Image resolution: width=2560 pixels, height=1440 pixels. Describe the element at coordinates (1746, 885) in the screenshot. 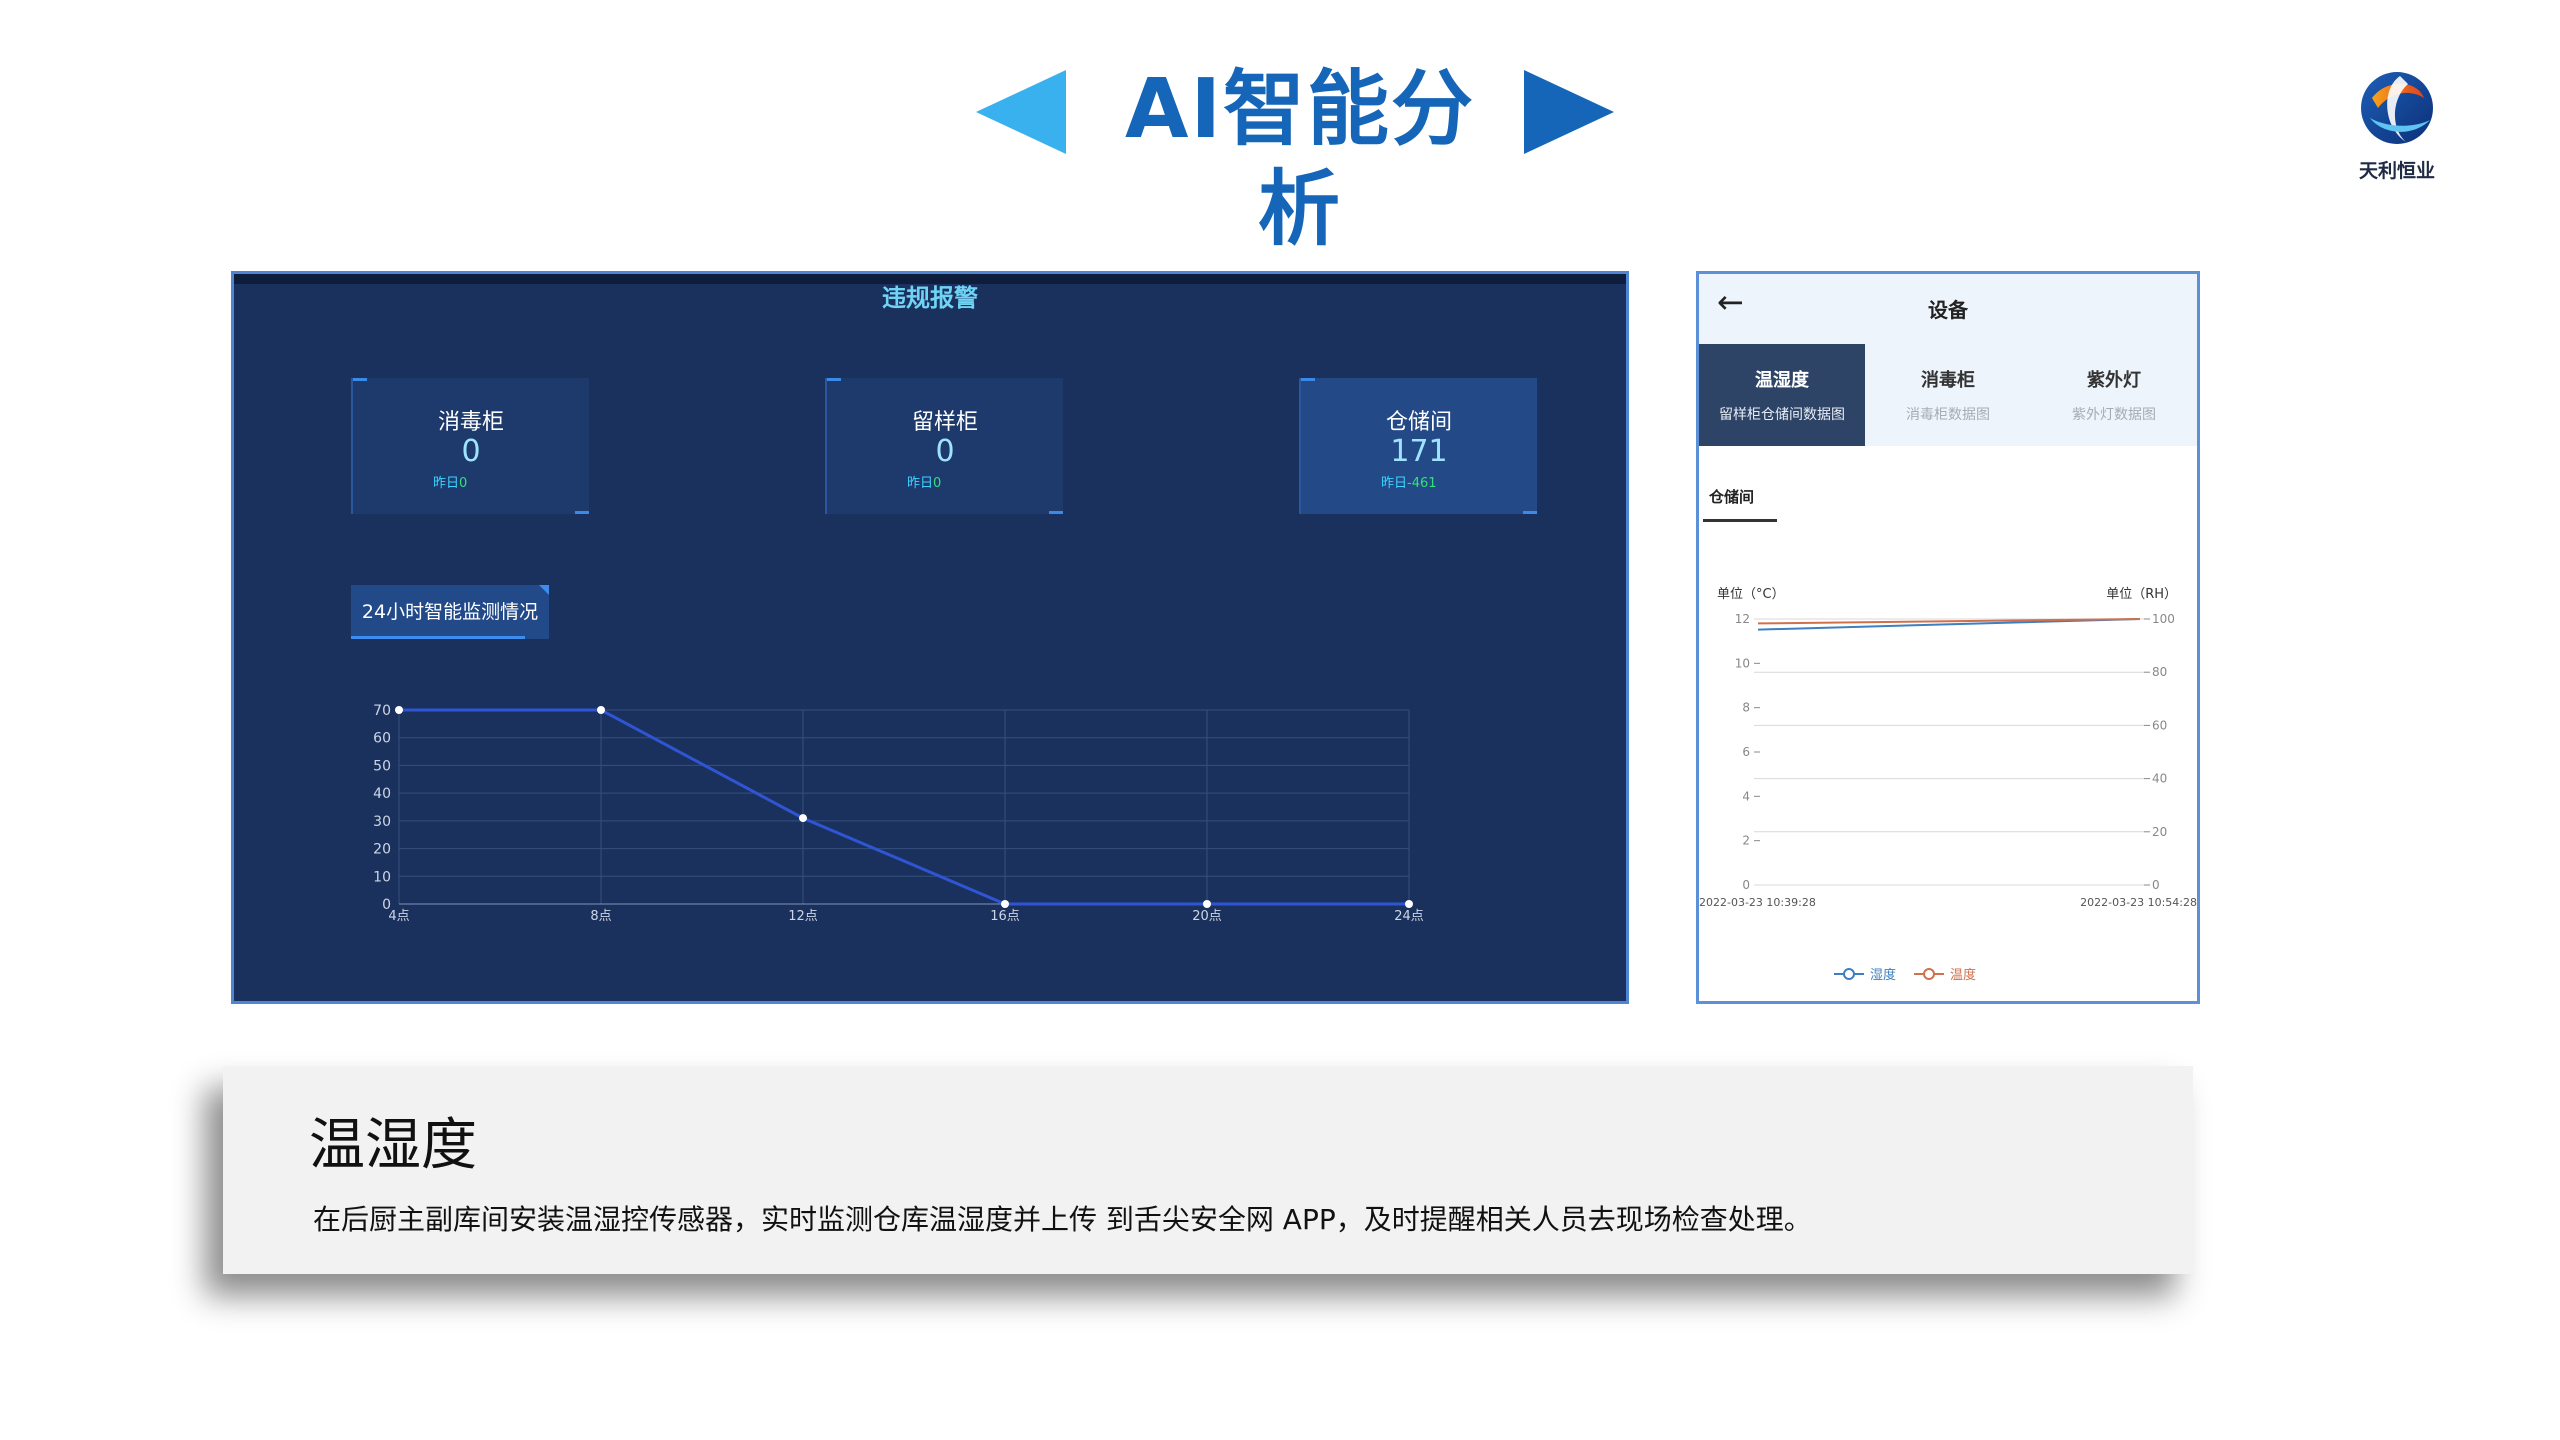

I see `left-axis-tick-label: 0` at that location.